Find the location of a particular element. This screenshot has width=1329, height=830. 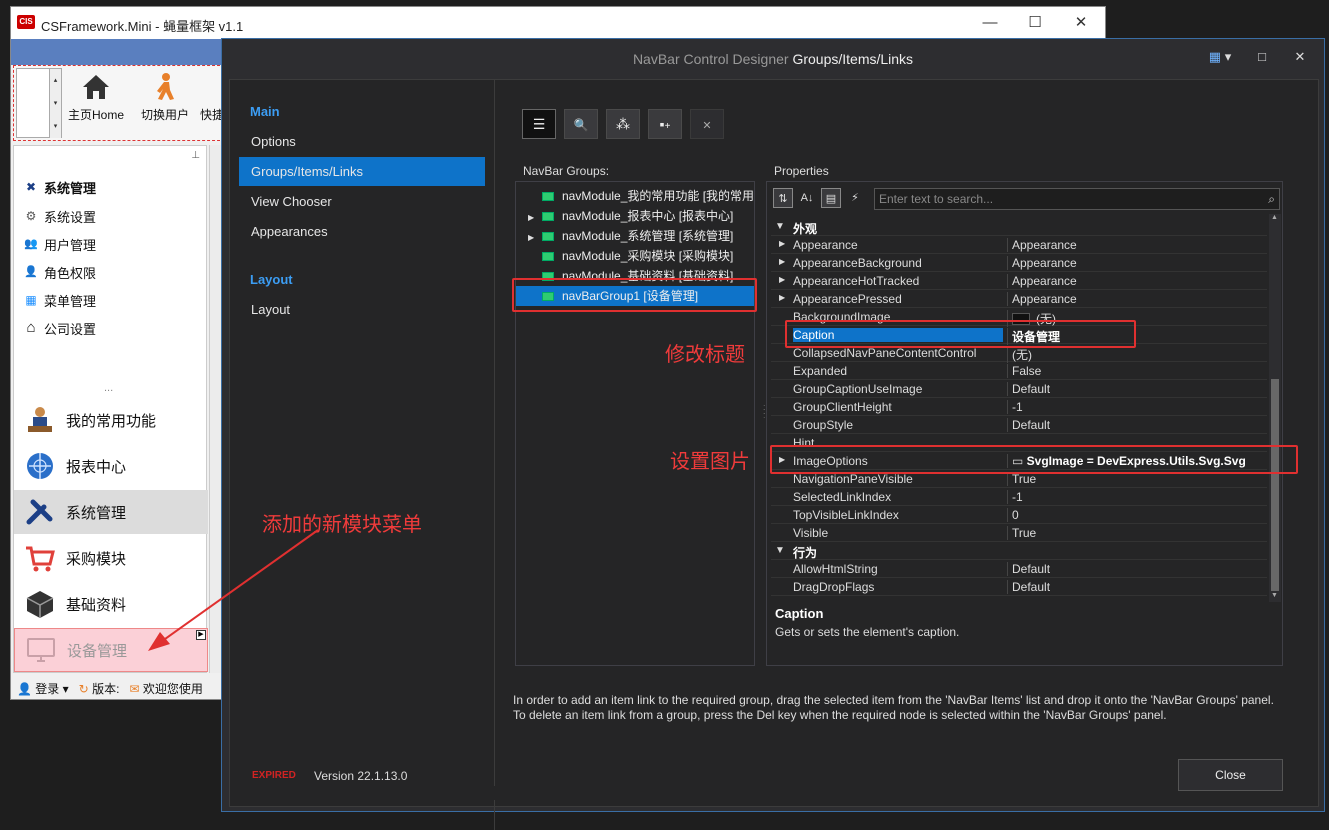

property-pages-icon: ▤ is located at coordinates (831, 198).